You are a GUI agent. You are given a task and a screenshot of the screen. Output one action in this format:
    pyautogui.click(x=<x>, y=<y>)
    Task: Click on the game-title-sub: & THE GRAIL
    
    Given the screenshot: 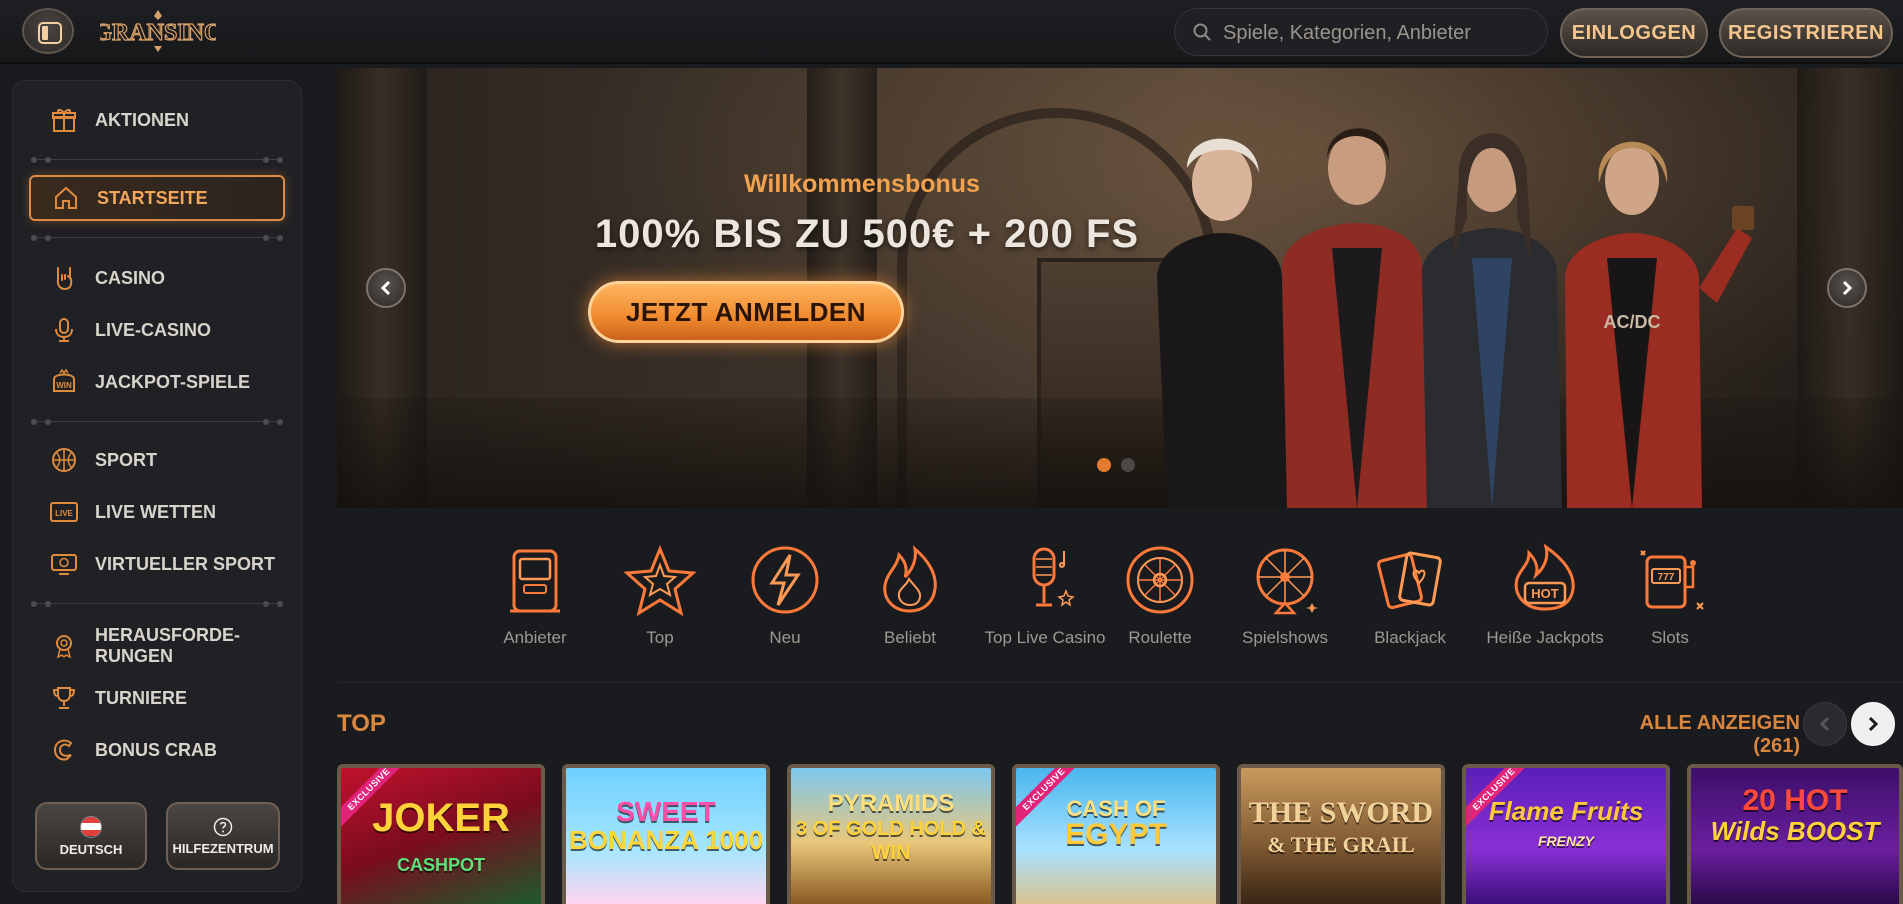 What is the action you would take?
    pyautogui.click(x=1341, y=844)
    